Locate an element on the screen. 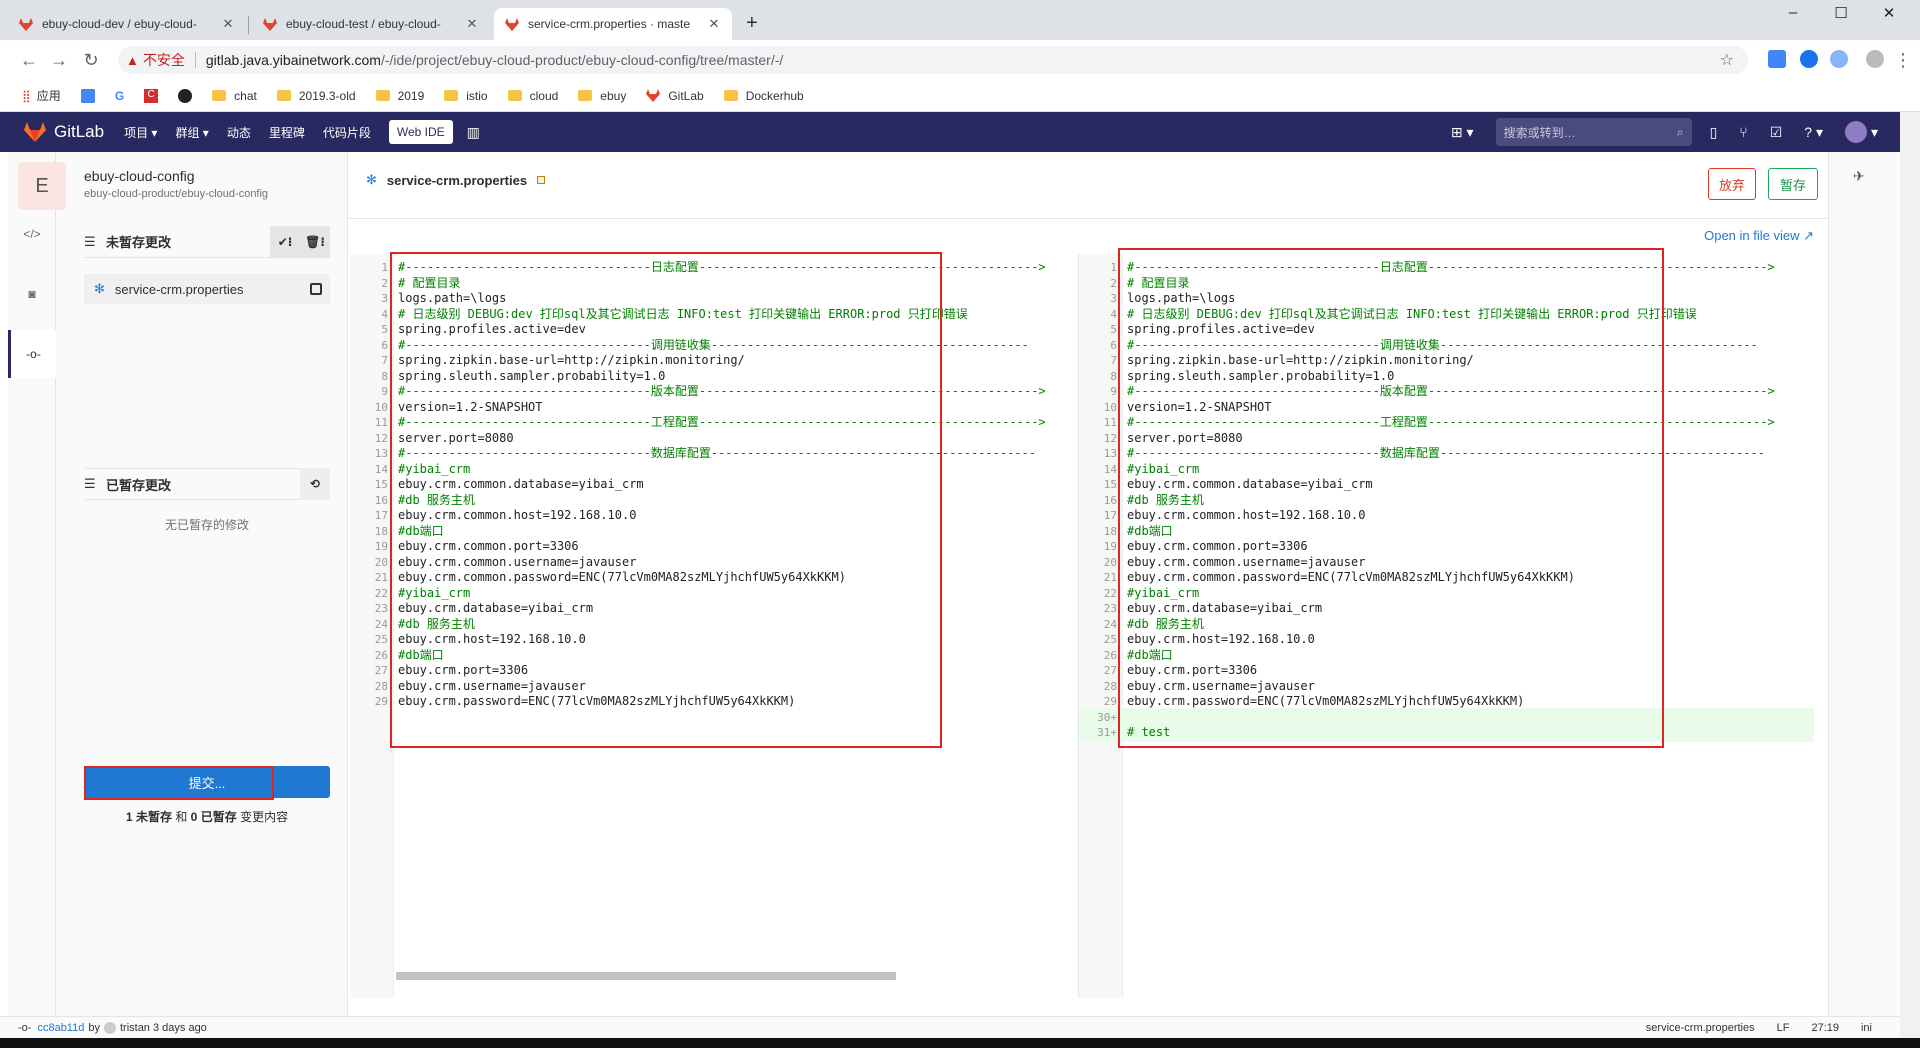  tab-title: service-crm.properties · maste is located at coordinates (609, 24).